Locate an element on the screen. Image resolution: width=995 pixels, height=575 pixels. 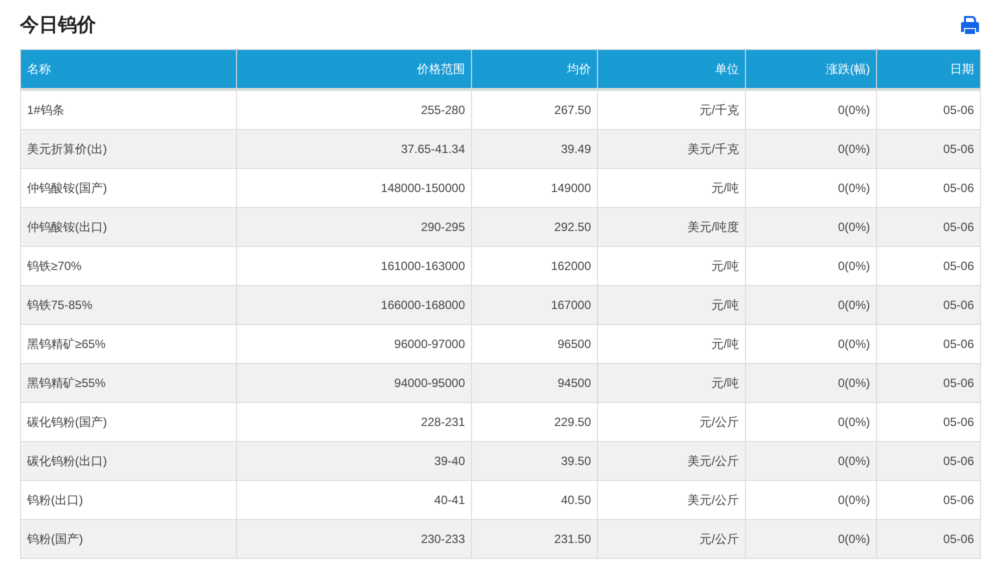
table-cell: 美元/千克 is located at coordinates (672, 149).